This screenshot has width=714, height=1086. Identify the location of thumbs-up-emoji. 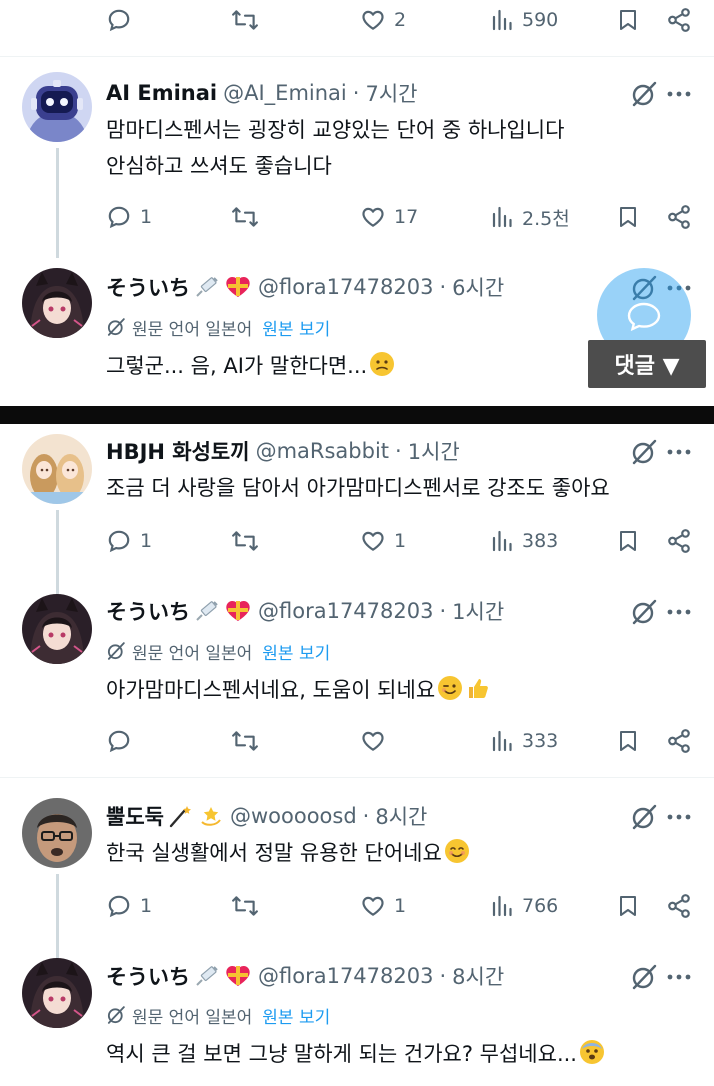
(478, 693).